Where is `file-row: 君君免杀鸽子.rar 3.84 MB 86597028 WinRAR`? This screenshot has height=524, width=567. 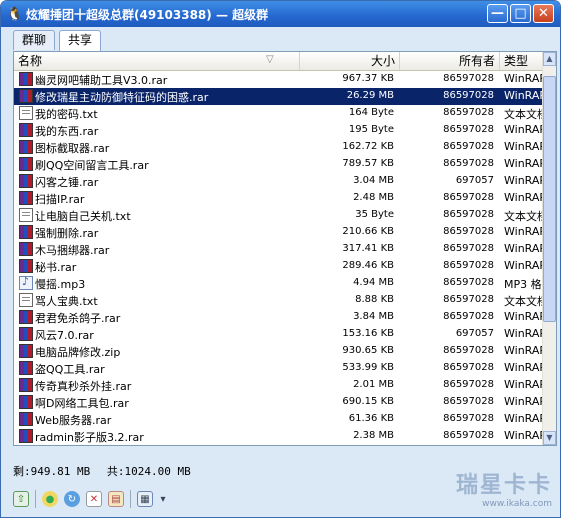 file-row: 君君免杀鸽子.rar 3.84 MB 86597028 WinRAR is located at coordinates (279, 317).